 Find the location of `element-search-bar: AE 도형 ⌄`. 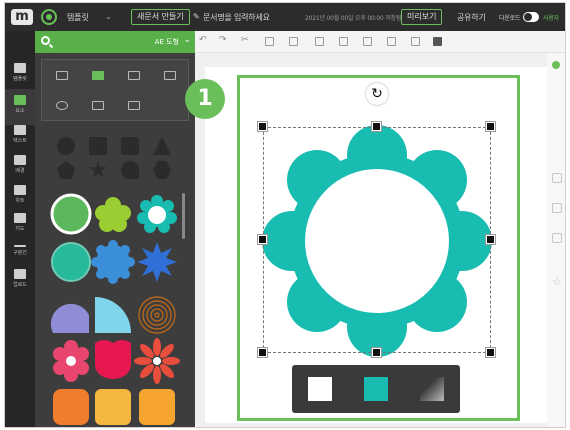

element-search-bar: AE 도형 ⌄ is located at coordinates (115, 42).